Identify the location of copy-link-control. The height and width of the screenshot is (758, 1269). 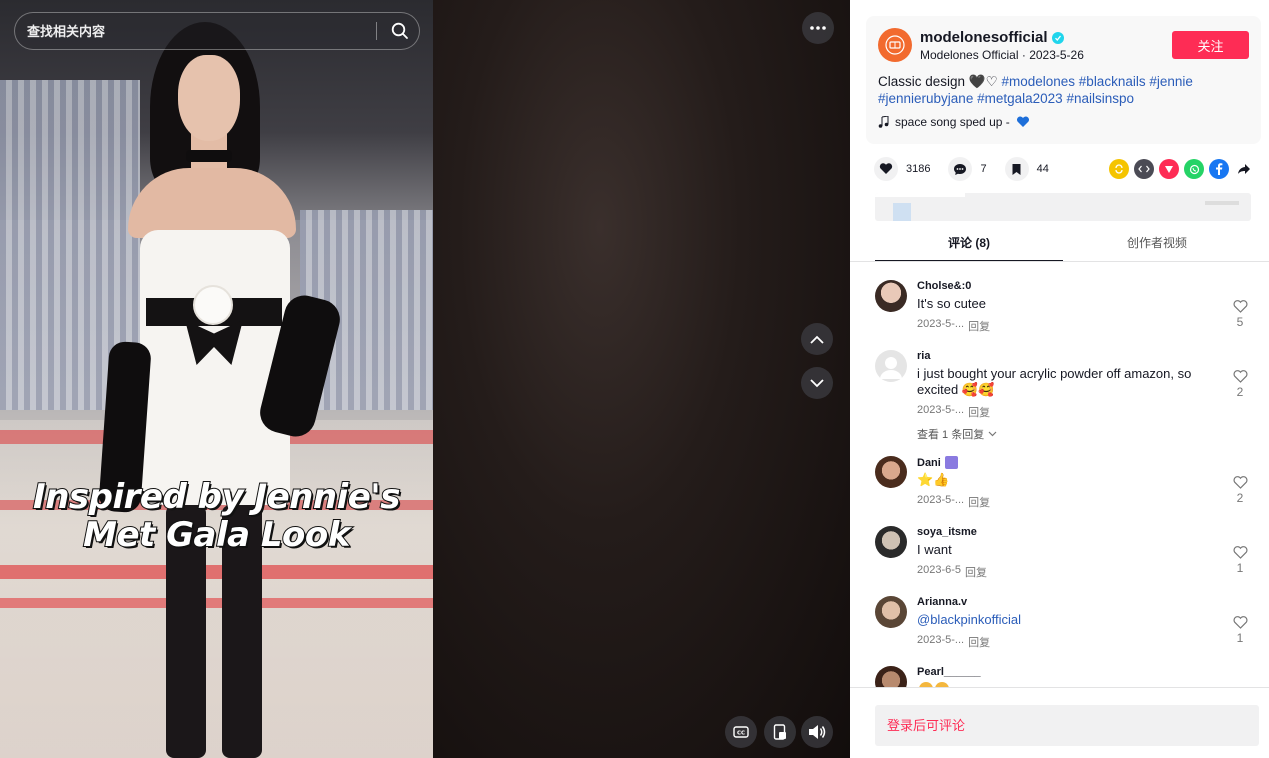
(1222, 203).